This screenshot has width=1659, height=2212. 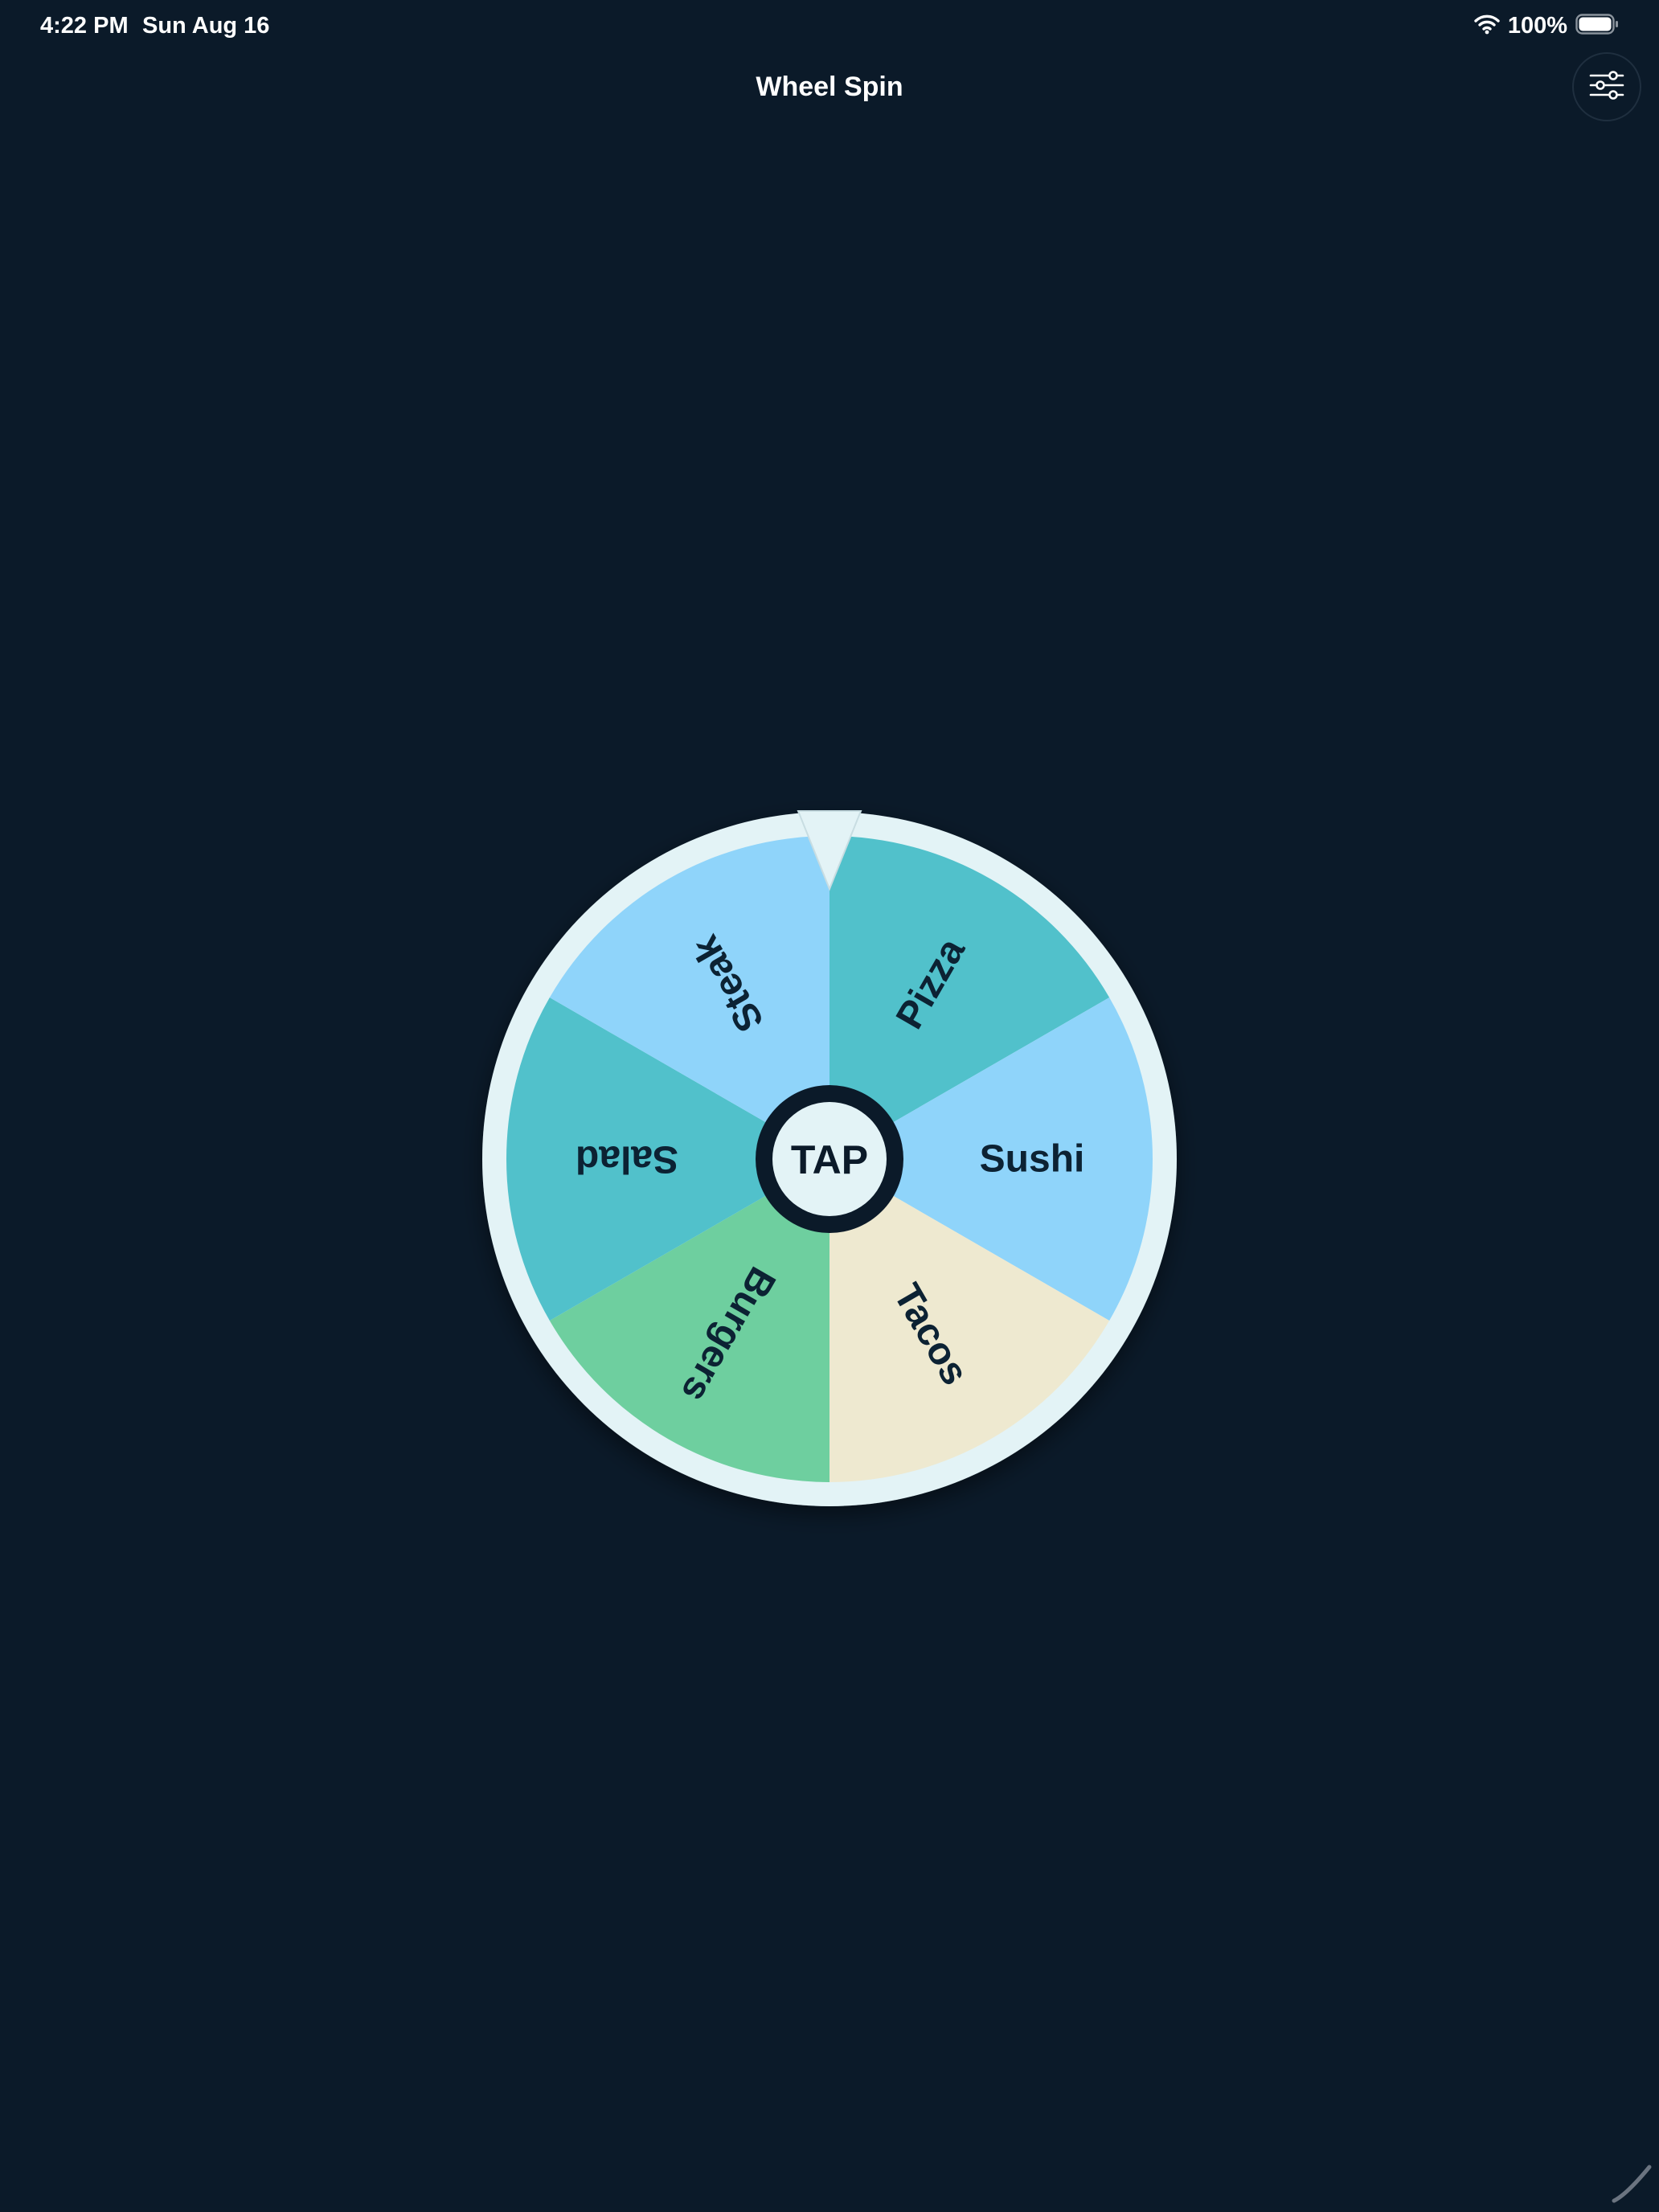 I want to click on wheel-label-salad: Salad, so click(x=627, y=1159).